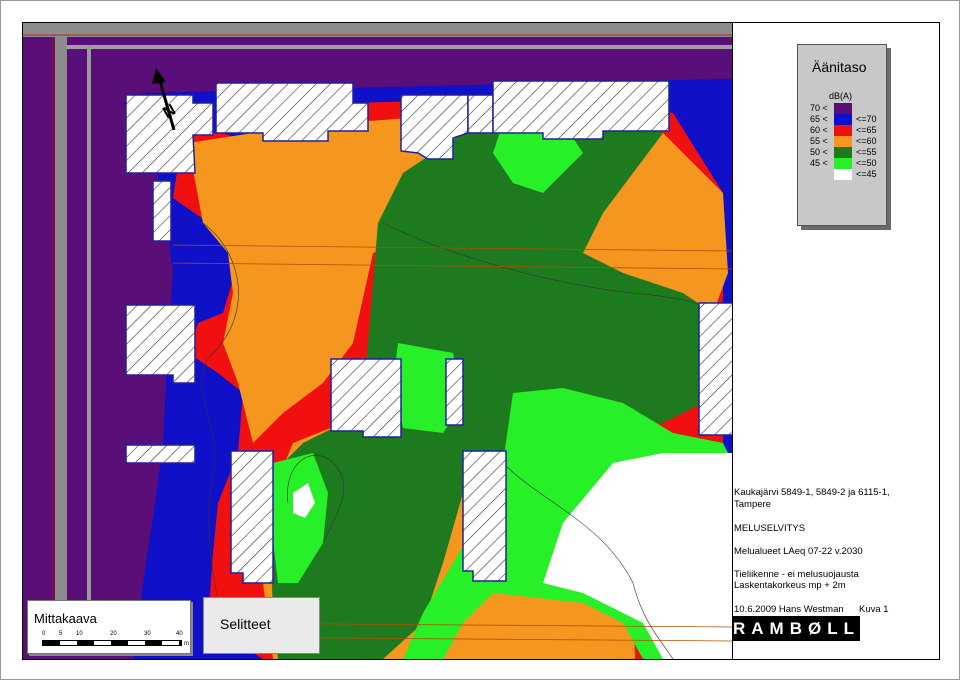  Describe the element at coordinates (819, 108) in the screenshot. I see `legend-row-low: 70 <` at that location.